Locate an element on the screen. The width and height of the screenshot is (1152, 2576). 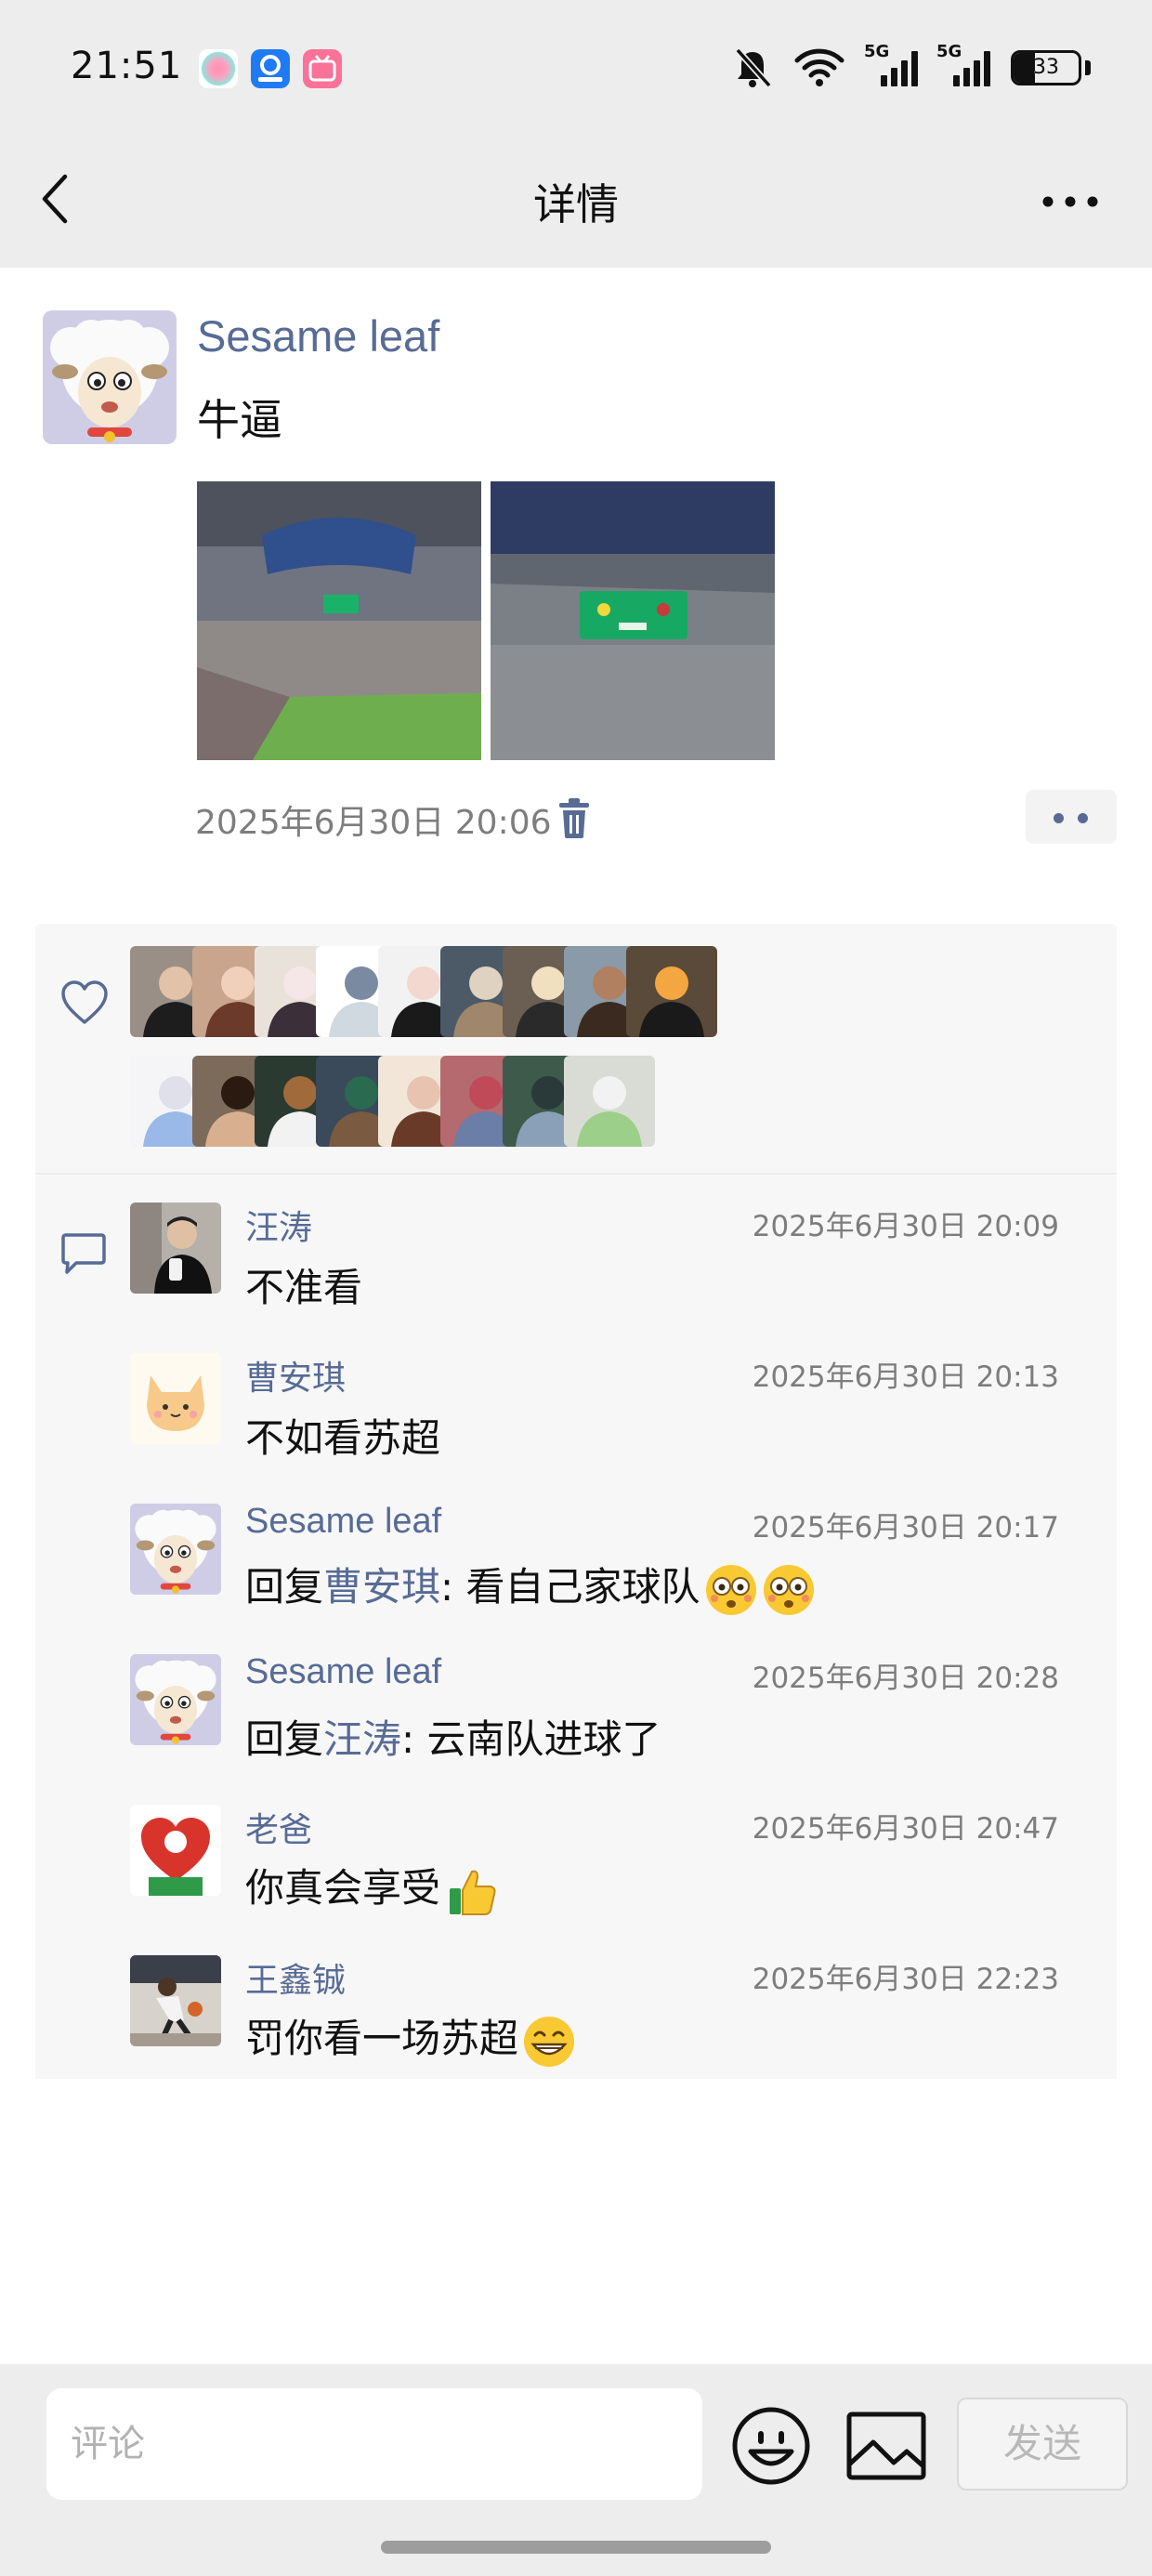
comment-time: 2025年6月30日 20:09 is located at coordinates (905, 1226).